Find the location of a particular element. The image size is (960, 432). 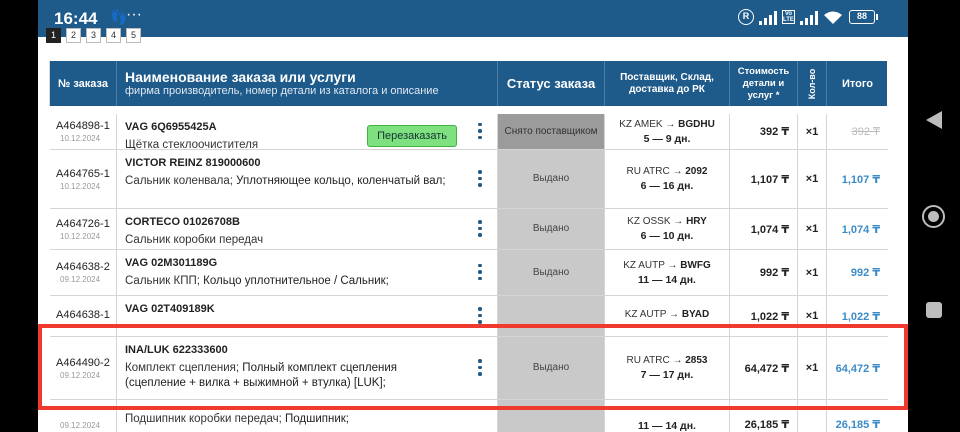

route-to: BGDHU is located at coordinates (696, 124).